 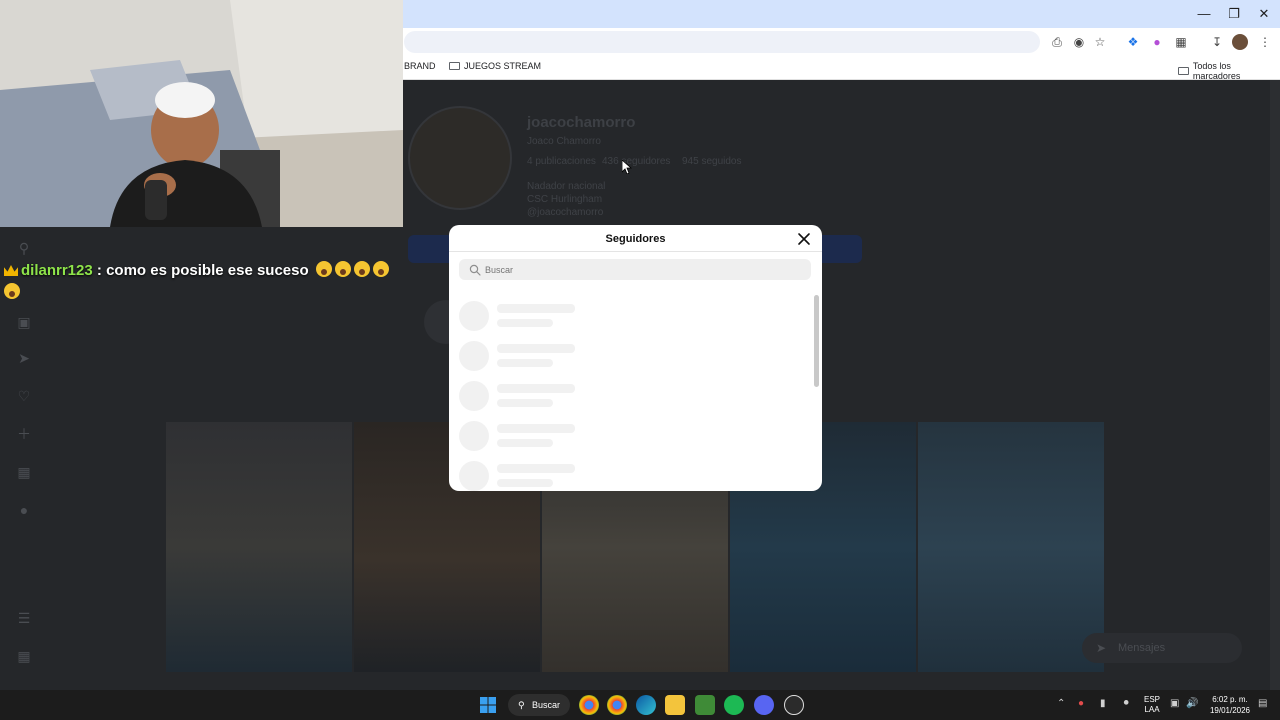 I want to click on chat-text: como es posible ese suceso, so click(x=207, y=270).